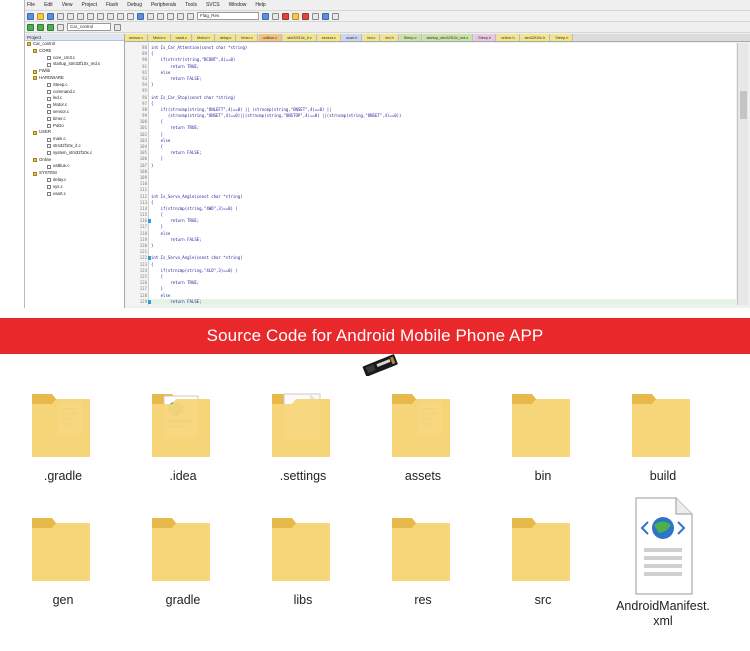 Image resolution: width=750 pixels, height=651 pixels. What do you see at coordinates (423, 556) in the screenshot?
I see `folder-item: res` at bounding box center [423, 556].